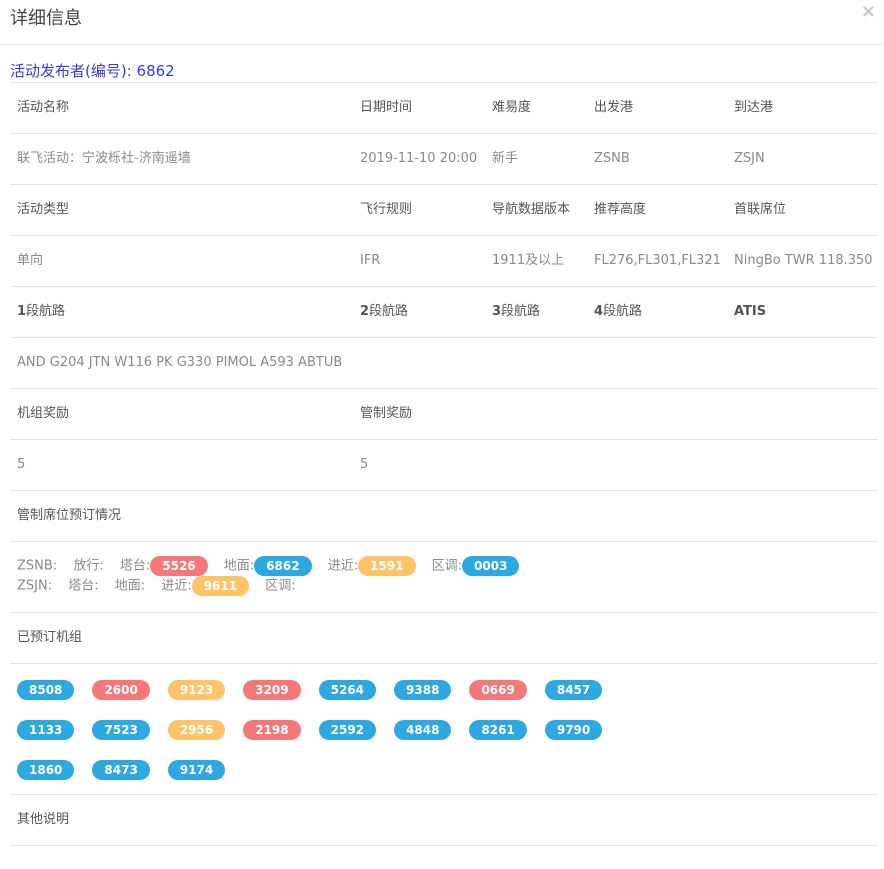  What do you see at coordinates (497, 311) in the screenshot?
I see `route-number: 3` at bounding box center [497, 311].